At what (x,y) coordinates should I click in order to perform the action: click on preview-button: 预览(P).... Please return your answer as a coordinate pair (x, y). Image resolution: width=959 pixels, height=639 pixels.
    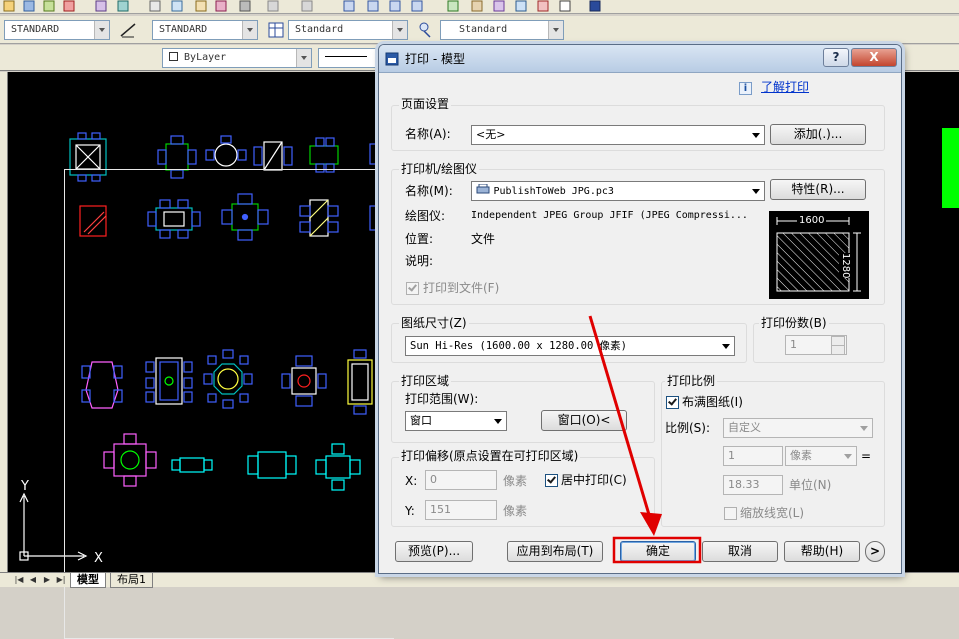
    Looking at the image, I should click on (434, 551).